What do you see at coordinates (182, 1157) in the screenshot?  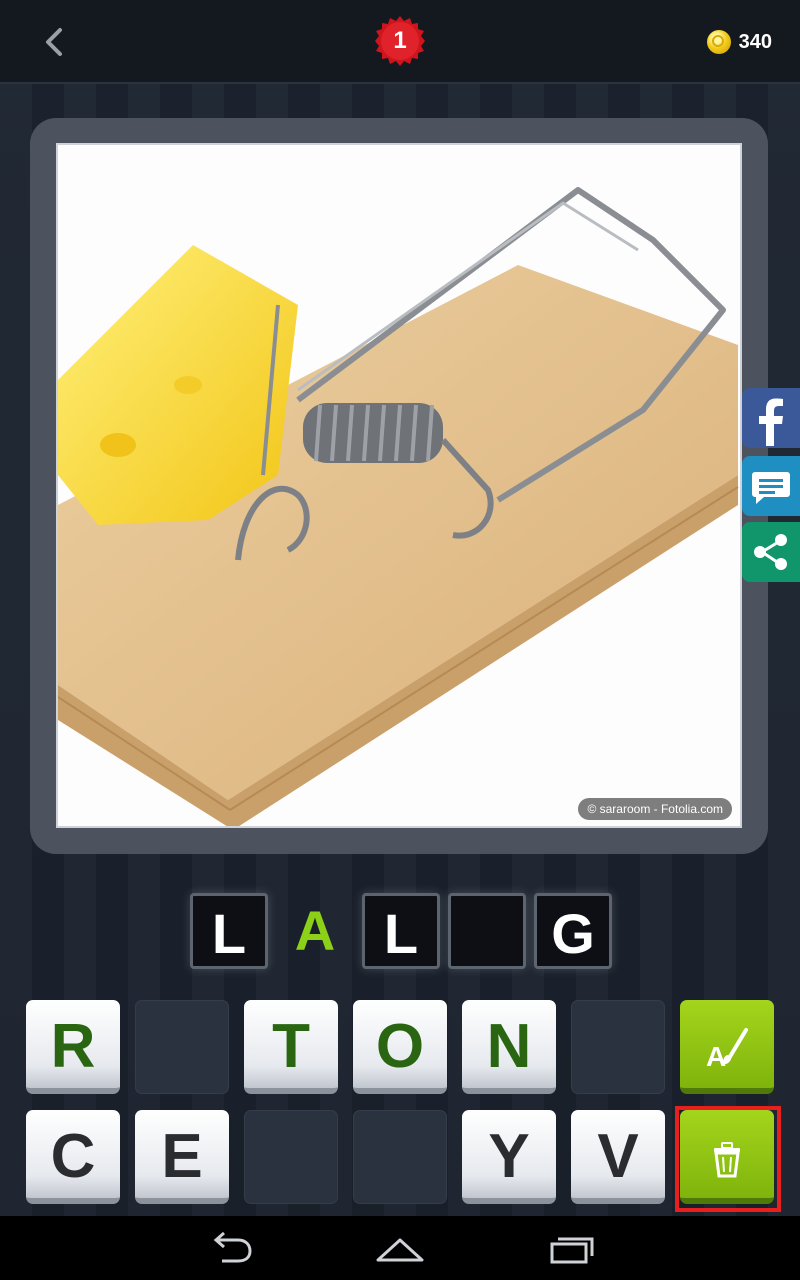 I see `letter-tile-e: E` at bounding box center [182, 1157].